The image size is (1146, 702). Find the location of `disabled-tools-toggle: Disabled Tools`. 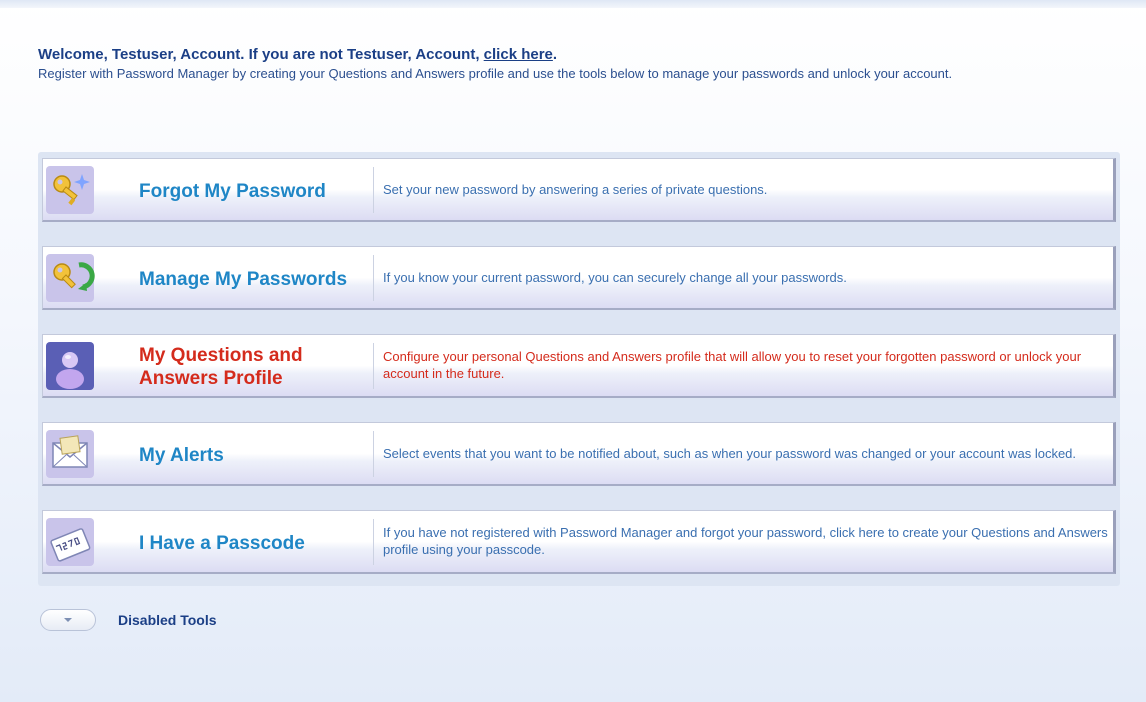

disabled-tools-toggle: Disabled Tools is located at coordinates (128, 620).